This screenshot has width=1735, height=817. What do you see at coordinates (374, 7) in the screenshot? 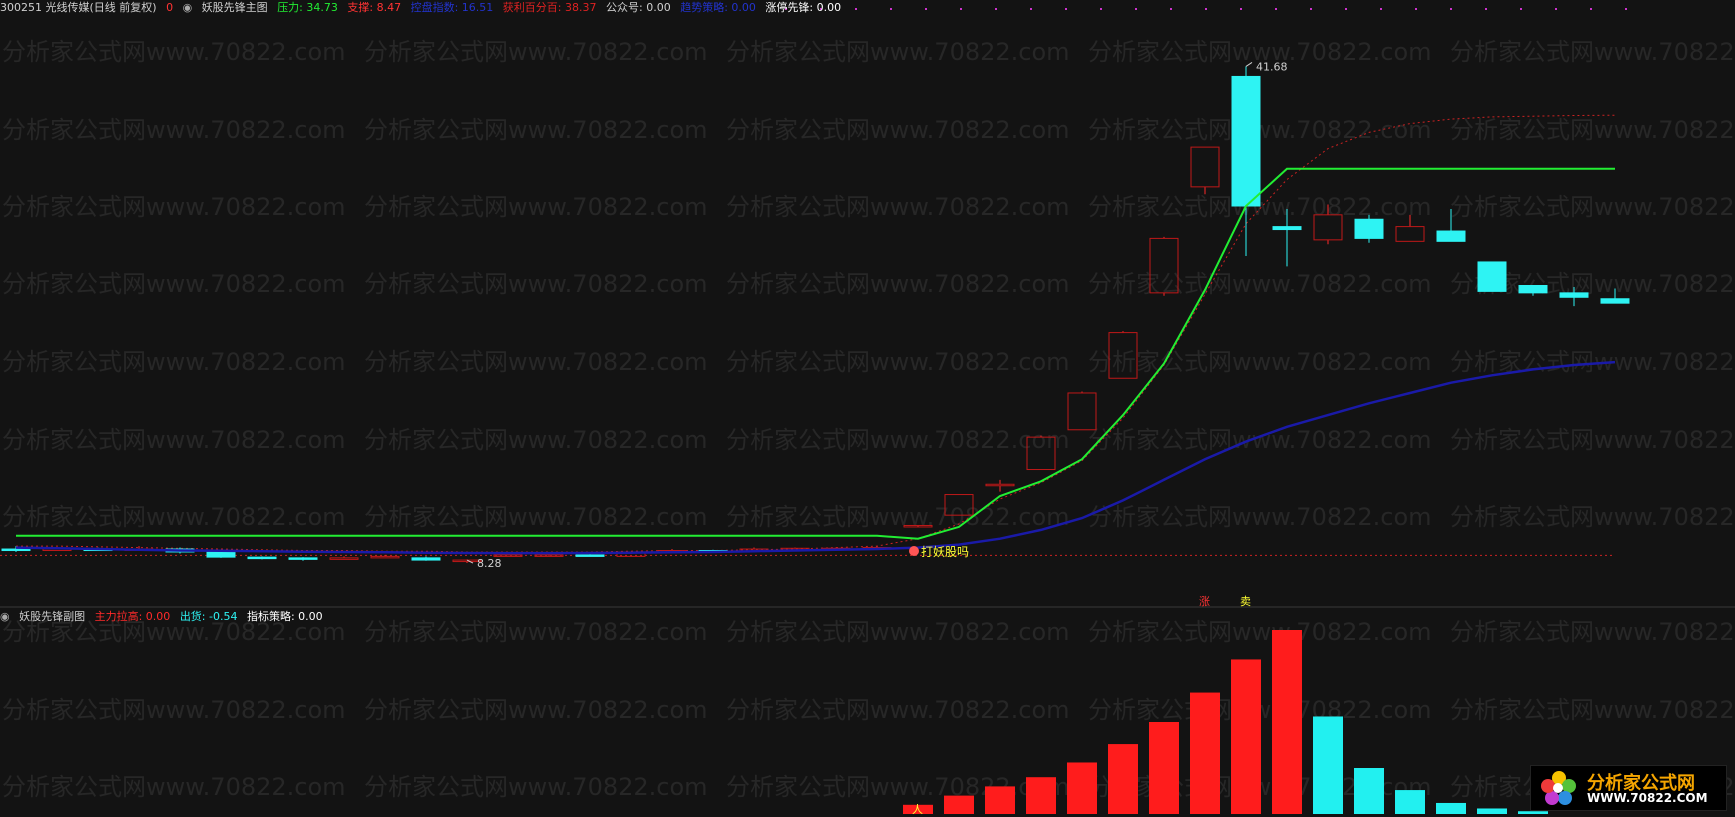
I see `support-label: 支撑: 8.47` at bounding box center [374, 7].